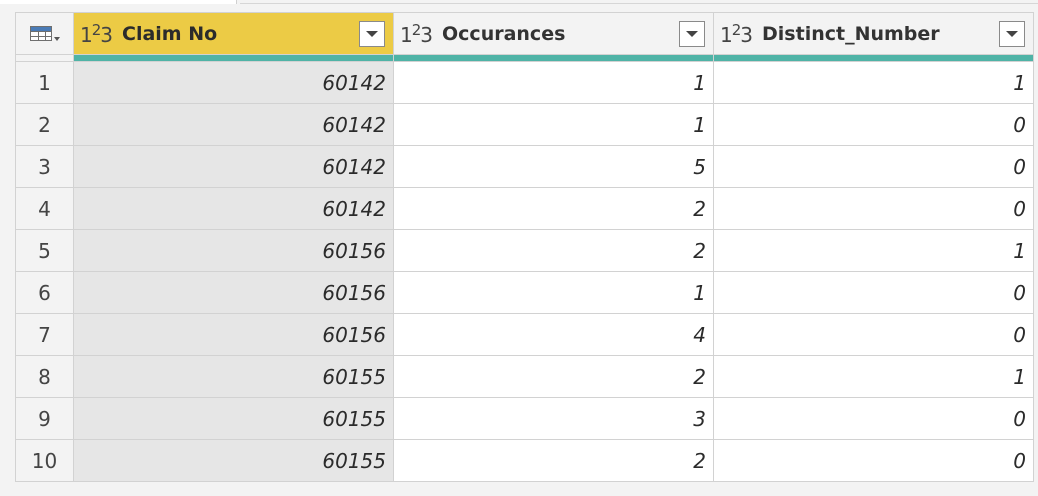  I want to click on column-header-distinct-number: 123 Distinct_Number, so click(873, 33).